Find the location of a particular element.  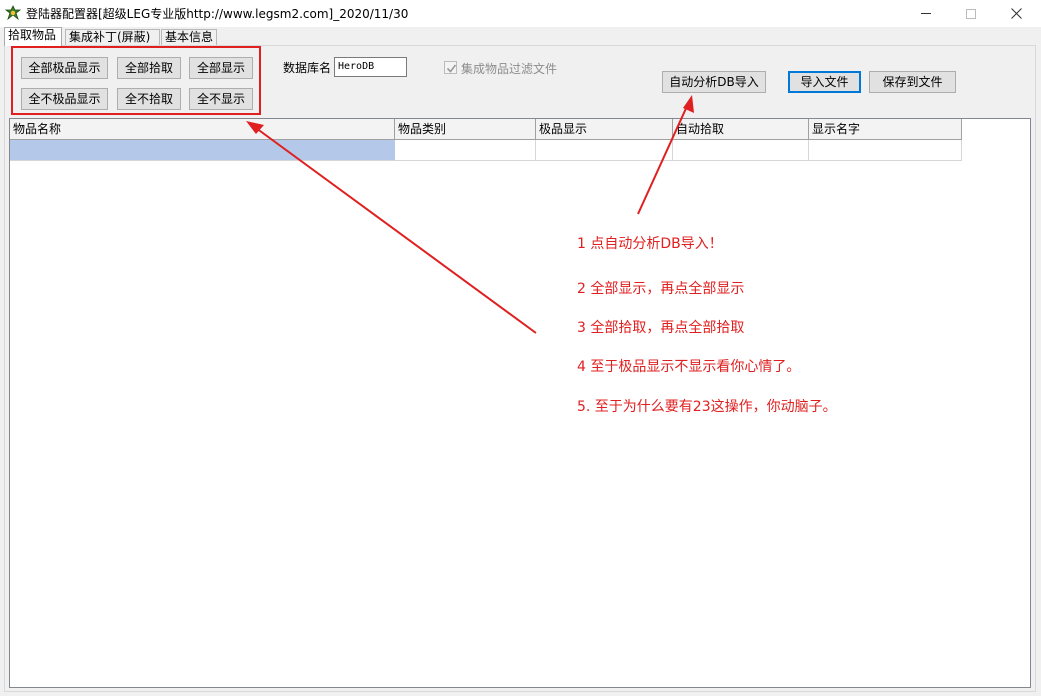

maximize-icon is located at coordinates (971, 13).